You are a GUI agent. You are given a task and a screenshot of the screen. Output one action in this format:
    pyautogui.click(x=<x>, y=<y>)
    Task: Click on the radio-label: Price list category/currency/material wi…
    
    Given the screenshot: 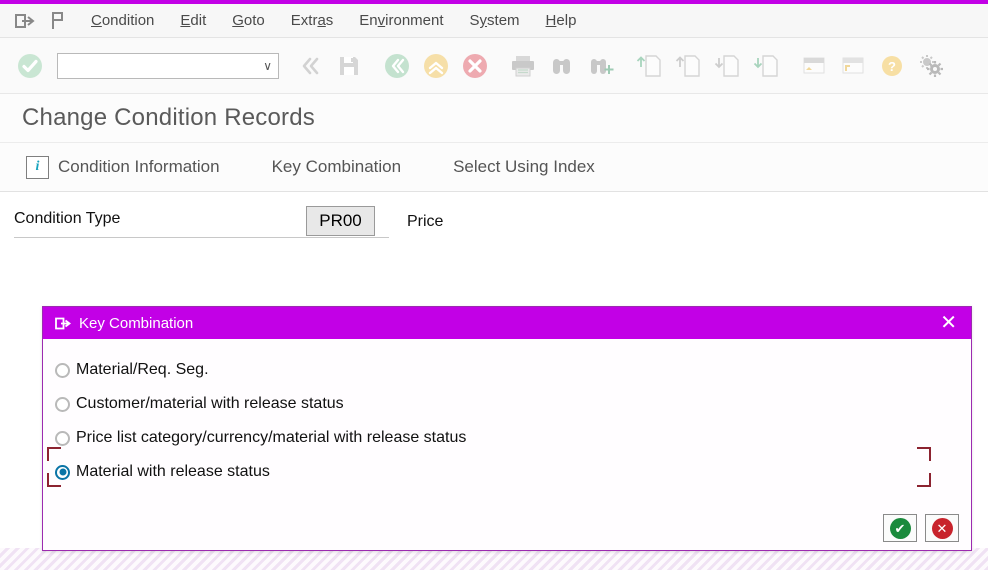 What is the action you would take?
    pyautogui.click(x=271, y=437)
    